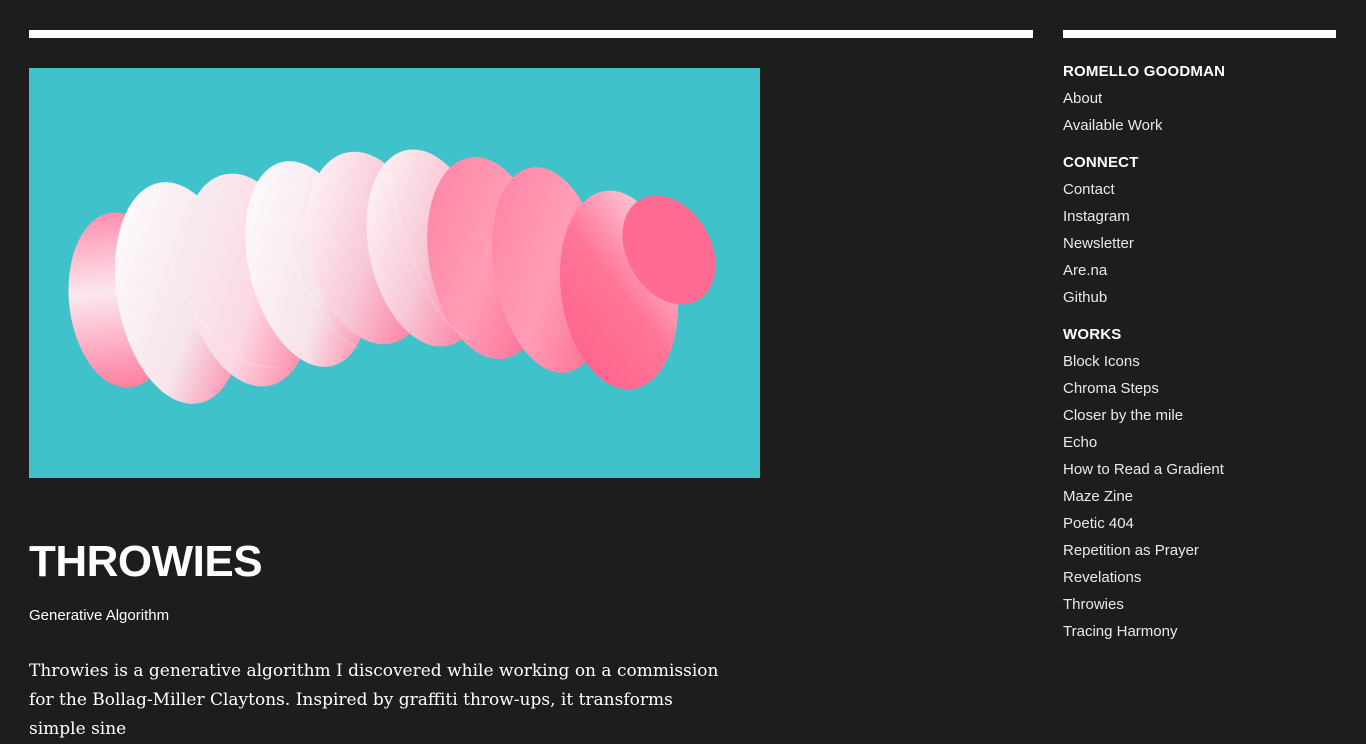  What do you see at coordinates (1199, 469) in the screenshot?
I see `sidebar-link-how-to-read-a-gradient: How to Read a Gradient` at bounding box center [1199, 469].